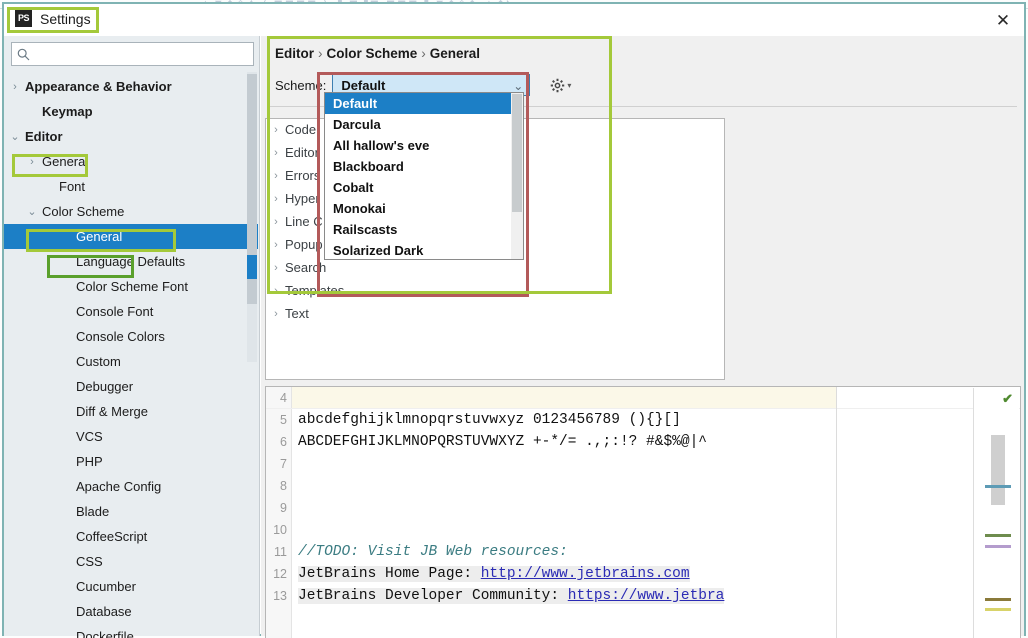 This screenshot has height=638, width=1028. What do you see at coordinates (23, 18) in the screenshot?
I see `phpstorm-app-icon: PS` at bounding box center [23, 18].